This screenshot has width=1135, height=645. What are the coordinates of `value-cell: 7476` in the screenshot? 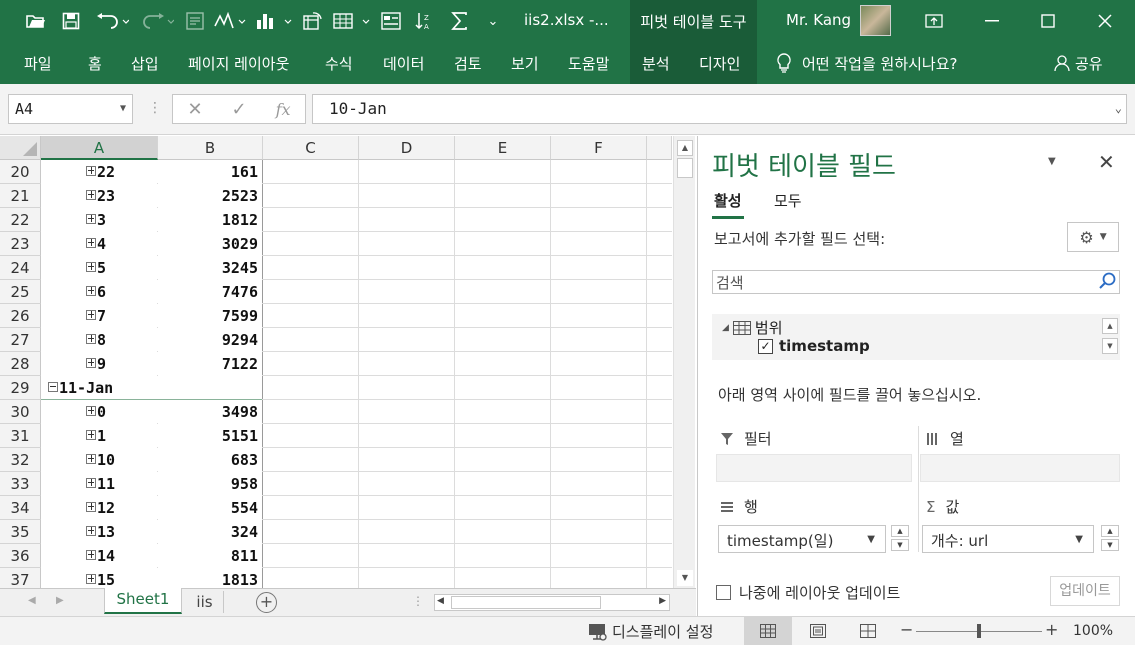 It's located at (210, 292).